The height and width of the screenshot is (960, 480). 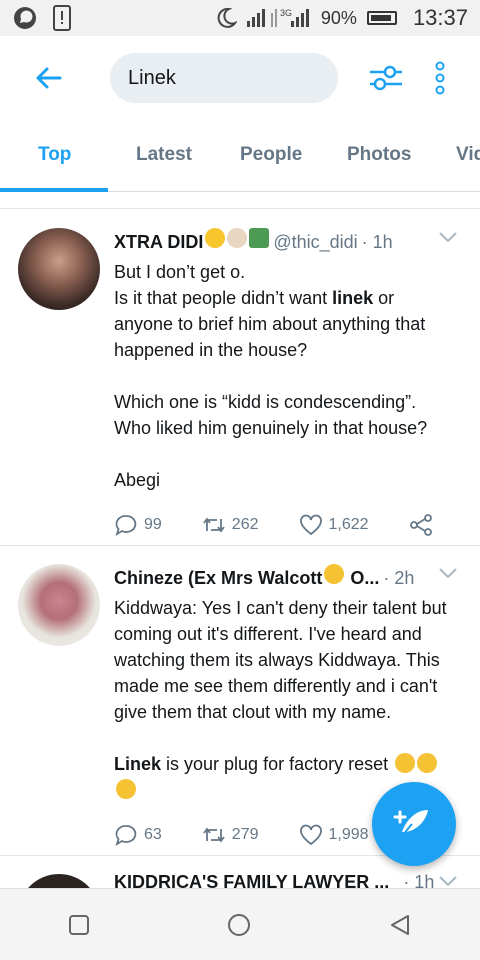 I want to click on tweet-header: KIDDRICA'S FAMILY LAWYER ... · 1h, so click(x=286, y=880).